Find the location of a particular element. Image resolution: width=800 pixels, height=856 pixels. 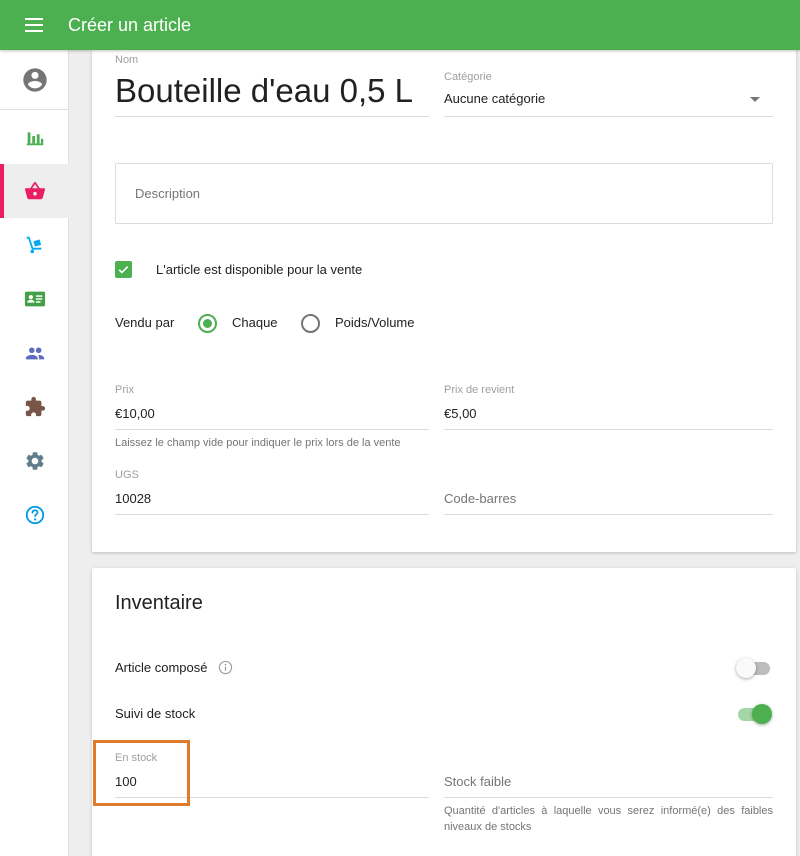

menu-button is located at coordinates (34, 25).